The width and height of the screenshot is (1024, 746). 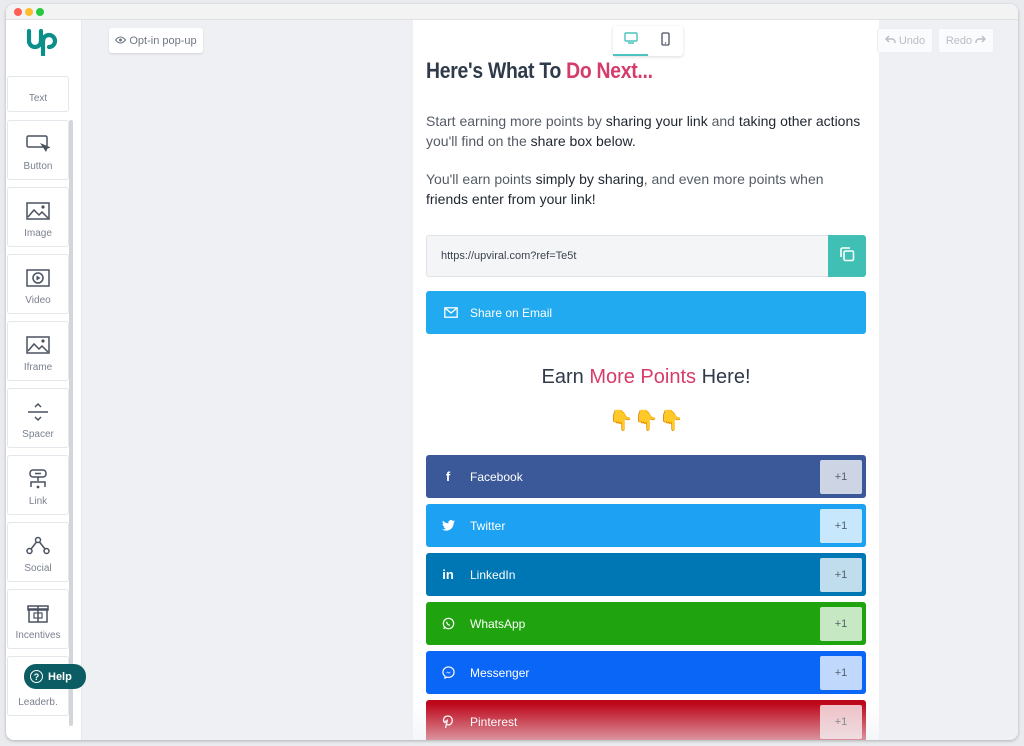 What do you see at coordinates (29, 12) in the screenshot?
I see `minimize-window-button` at bounding box center [29, 12].